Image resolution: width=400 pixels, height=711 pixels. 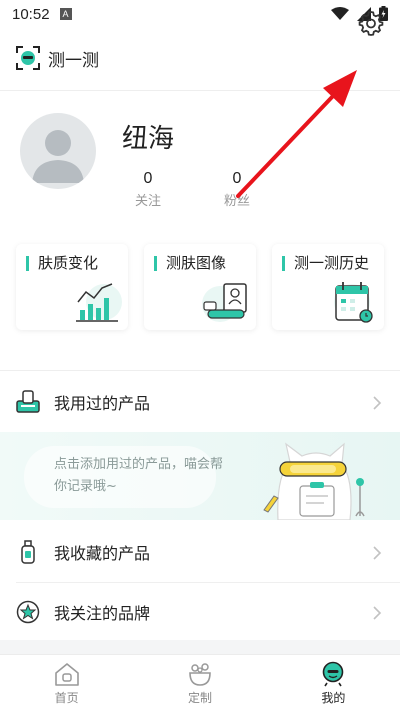 I want to click on nickname: 纽海, so click(x=148, y=139).